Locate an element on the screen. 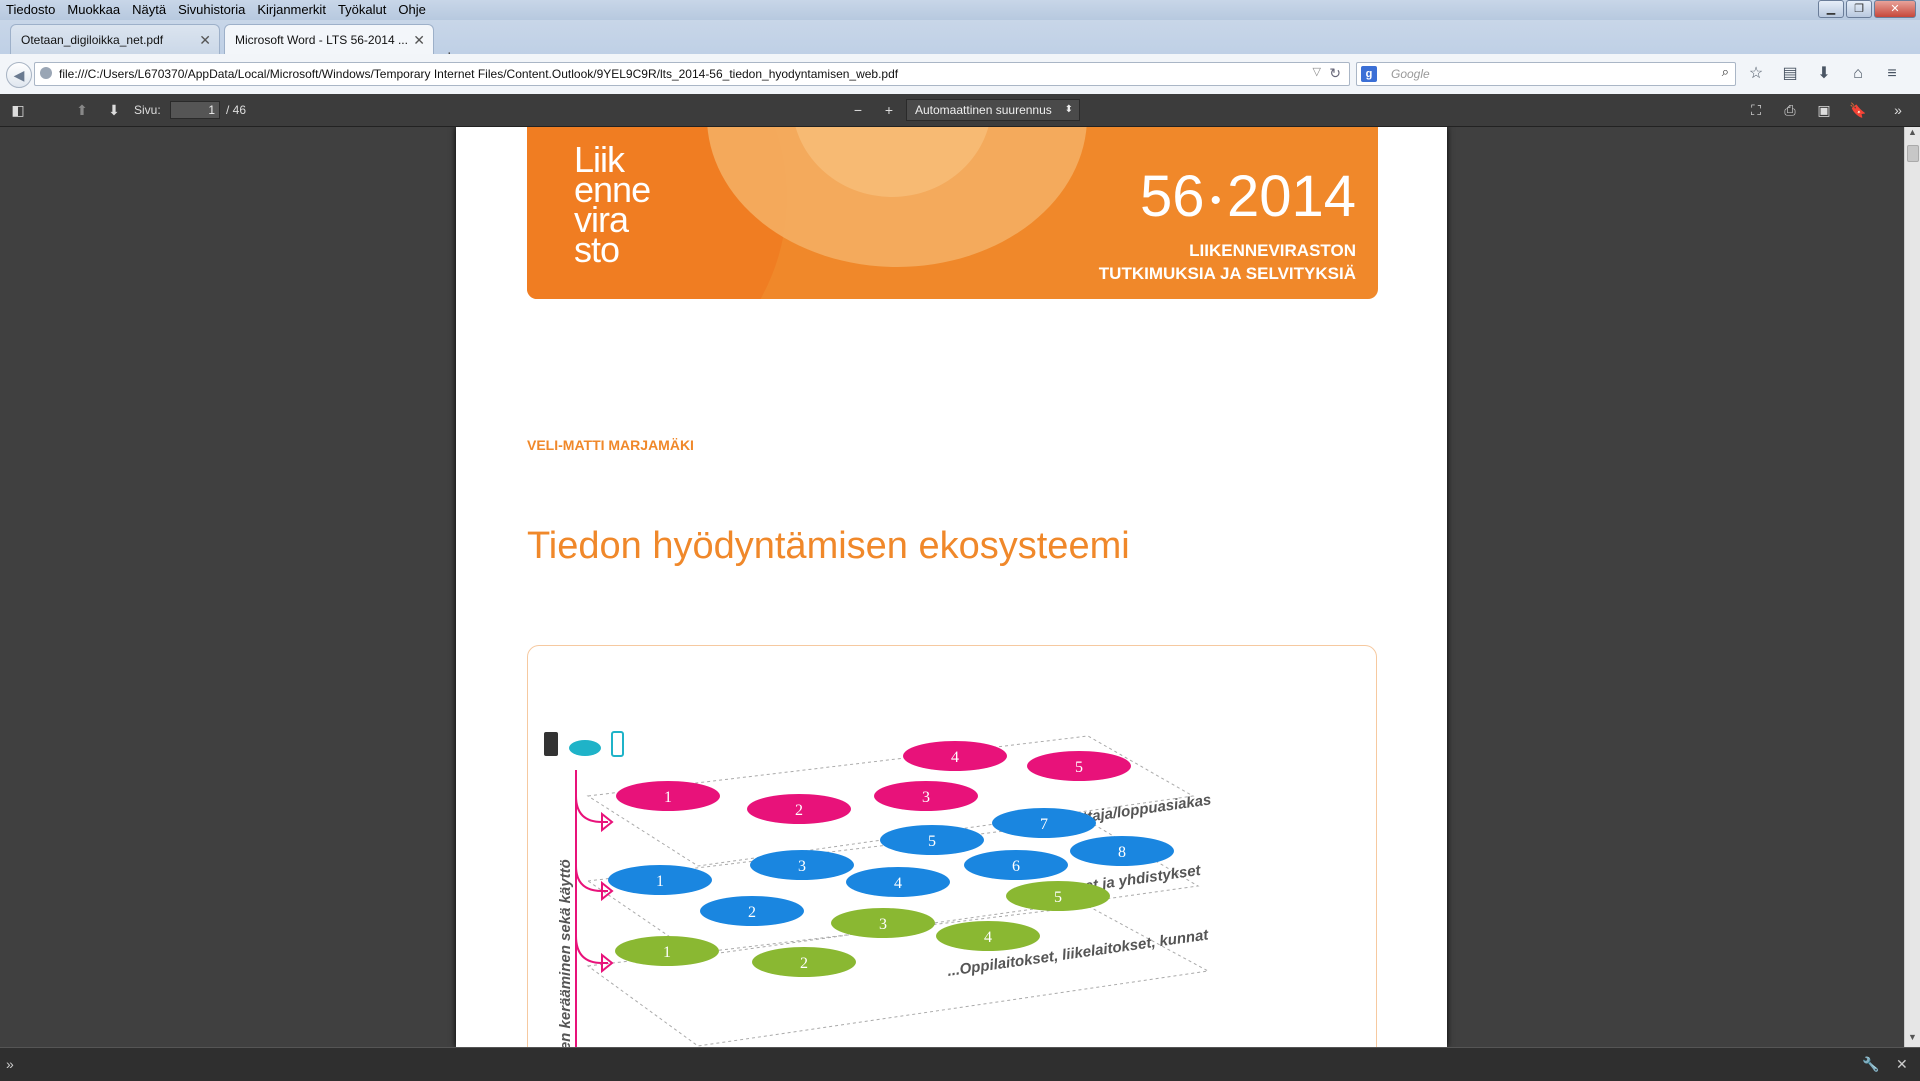 This screenshot has height=1081, width=1920. green-node: 3 is located at coordinates (883, 923).